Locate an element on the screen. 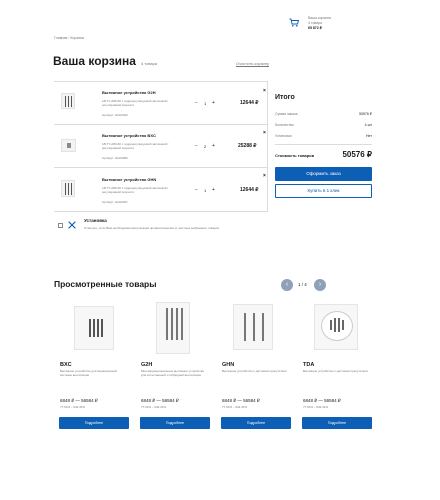  summary-row-value: 50576 ₽ is located at coordinates (365, 114).